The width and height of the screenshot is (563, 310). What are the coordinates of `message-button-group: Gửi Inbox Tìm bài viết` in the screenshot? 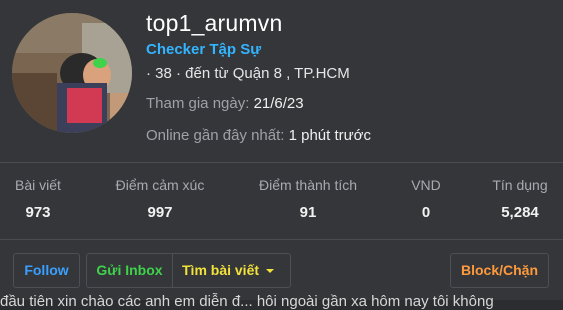 It's located at (188, 270).